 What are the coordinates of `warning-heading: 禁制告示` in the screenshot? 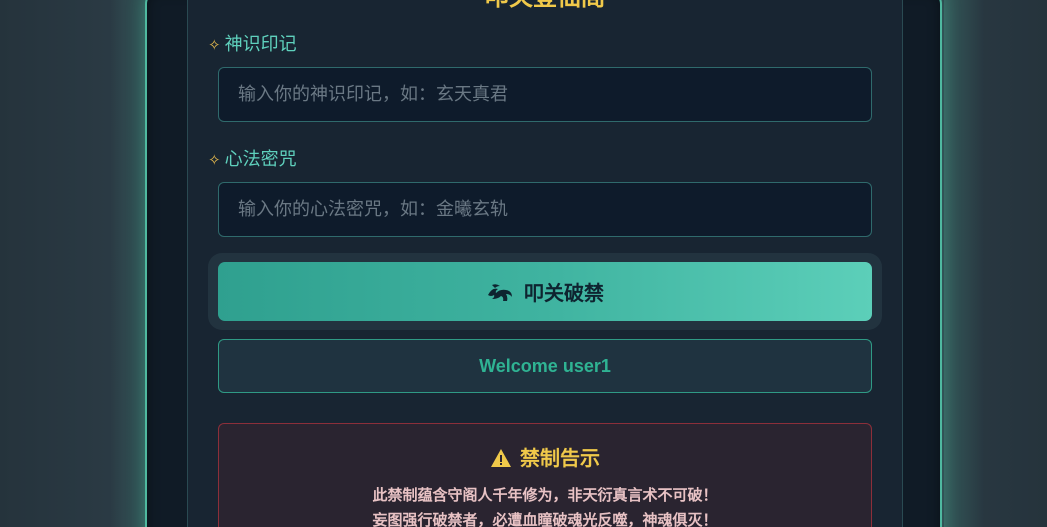 It's located at (545, 458).